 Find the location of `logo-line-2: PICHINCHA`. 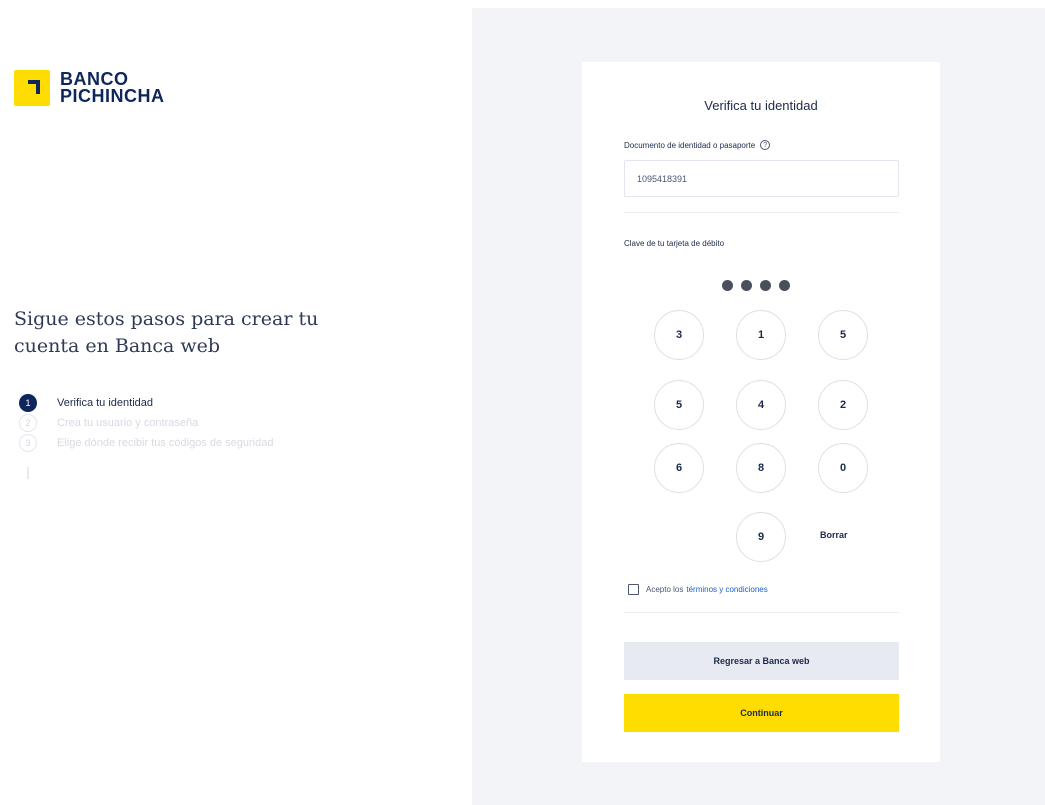

logo-line-2: PICHINCHA is located at coordinates (112, 96).